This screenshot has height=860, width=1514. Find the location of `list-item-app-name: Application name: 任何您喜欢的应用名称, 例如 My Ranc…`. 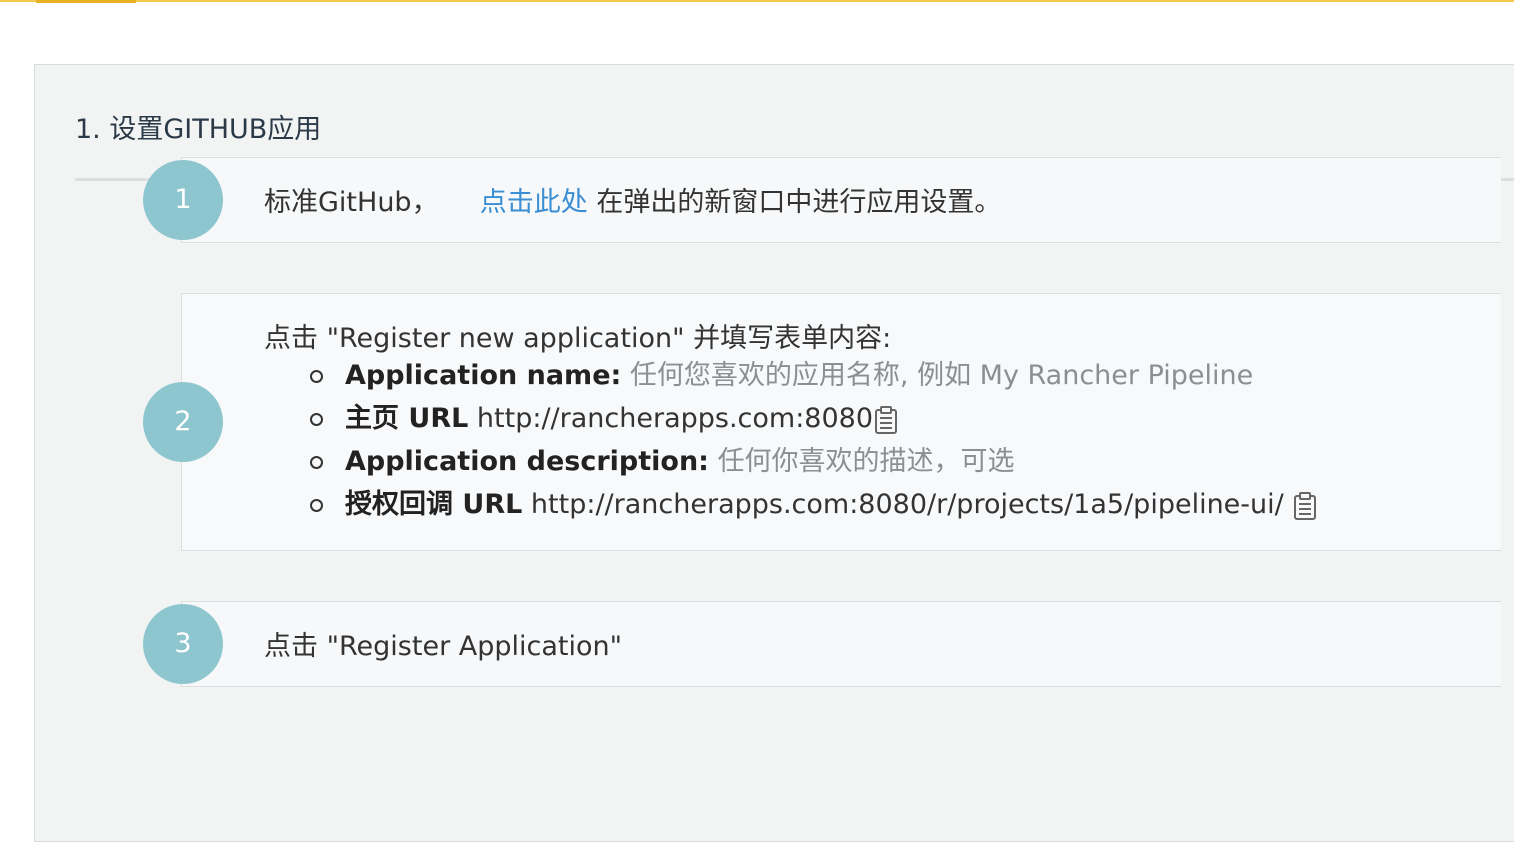

list-item-app-name: Application name: 任何您喜欢的应用名称, 例如 My Ranc… is located at coordinates (809, 375).